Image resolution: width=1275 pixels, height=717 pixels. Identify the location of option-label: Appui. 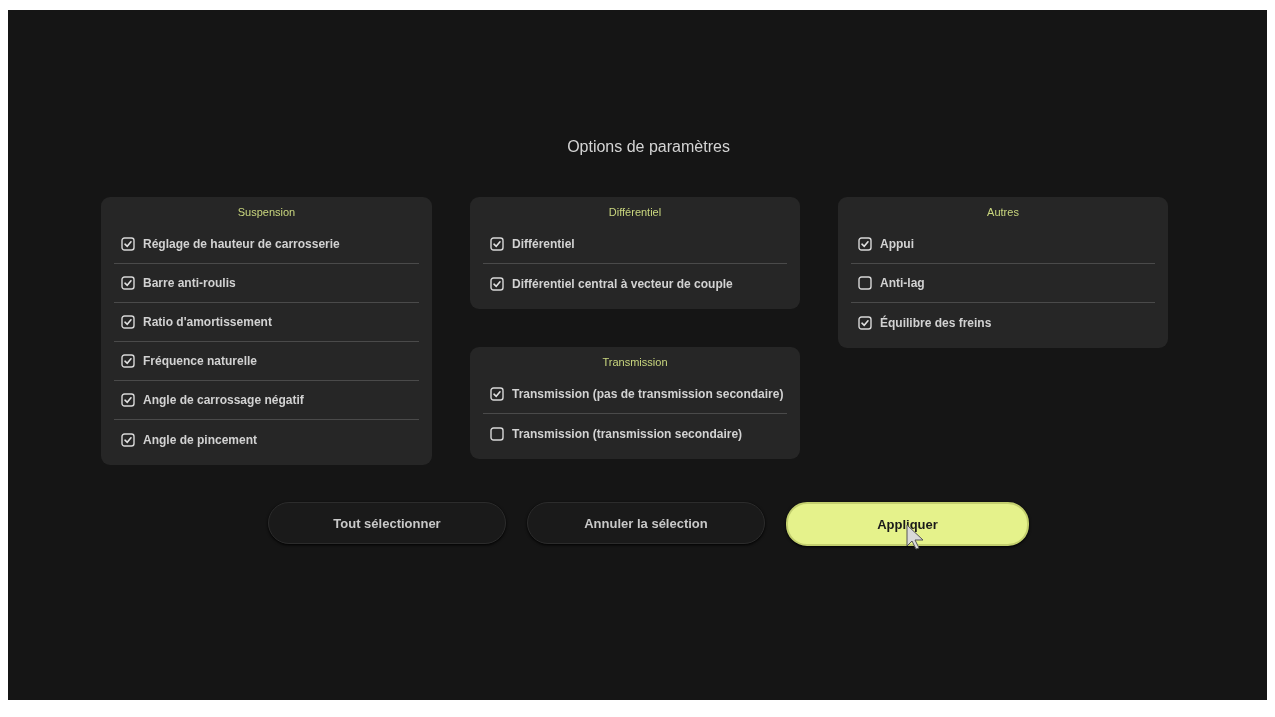
(897, 244).